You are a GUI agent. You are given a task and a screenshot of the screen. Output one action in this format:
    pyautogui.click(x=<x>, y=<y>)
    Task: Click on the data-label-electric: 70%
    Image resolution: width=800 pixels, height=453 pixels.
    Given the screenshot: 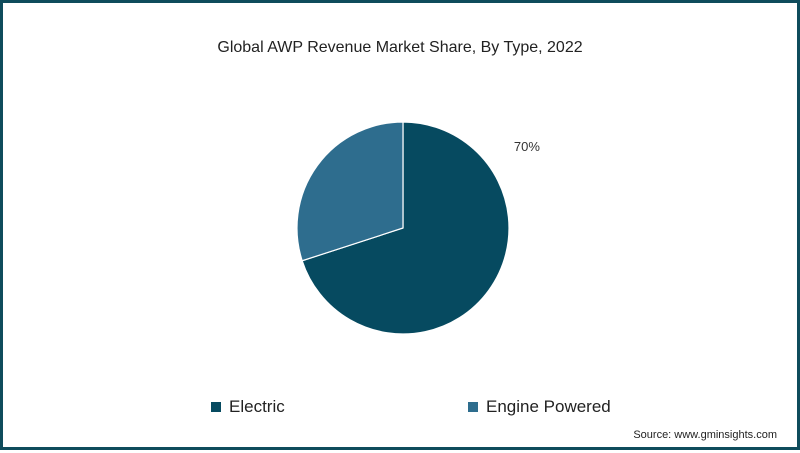 What is the action you would take?
    pyautogui.click(x=527, y=146)
    